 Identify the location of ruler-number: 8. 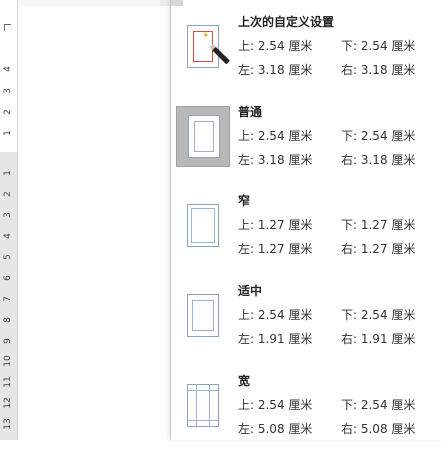
(8, 320).